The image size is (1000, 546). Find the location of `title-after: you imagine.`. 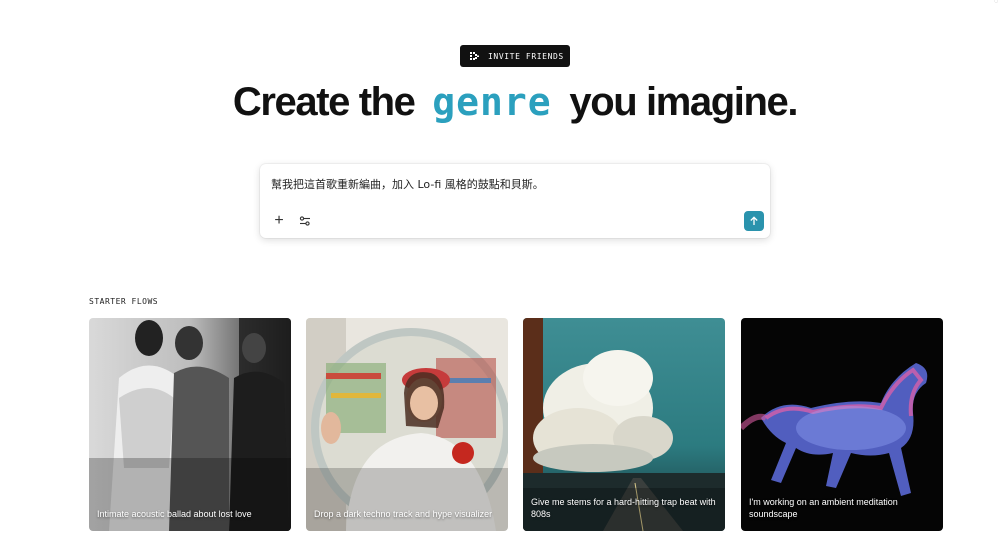

title-after: you imagine. is located at coordinates (683, 102).